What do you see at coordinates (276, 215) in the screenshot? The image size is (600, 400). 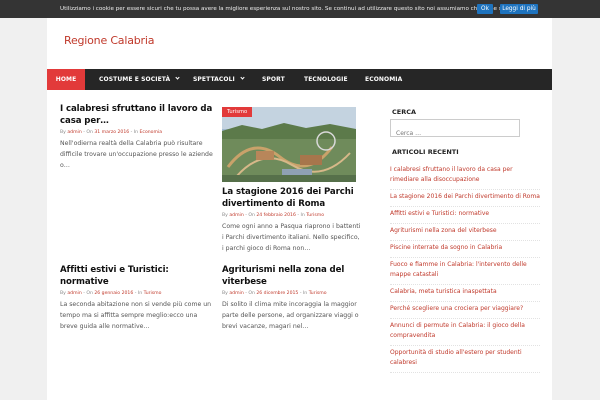 I see `post-date-link: 24 febbraio 2016` at bounding box center [276, 215].